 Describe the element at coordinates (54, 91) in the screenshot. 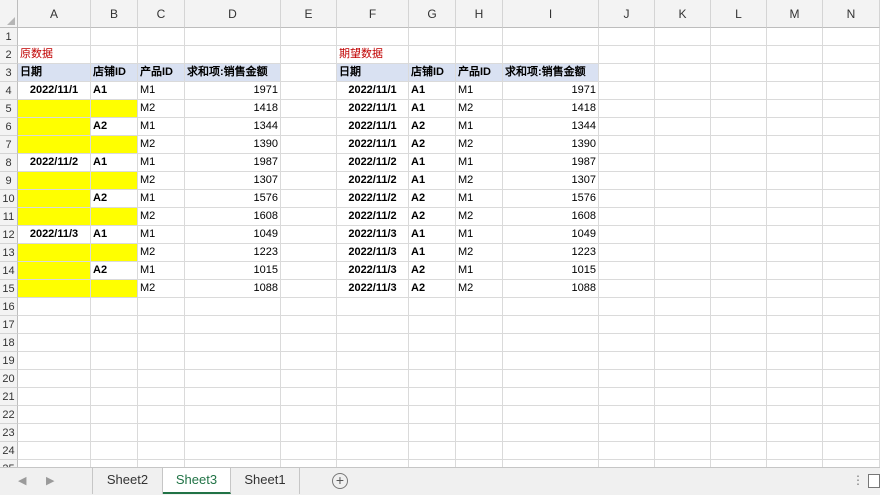

I see `left-date-cell: 2022/11/1` at that location.